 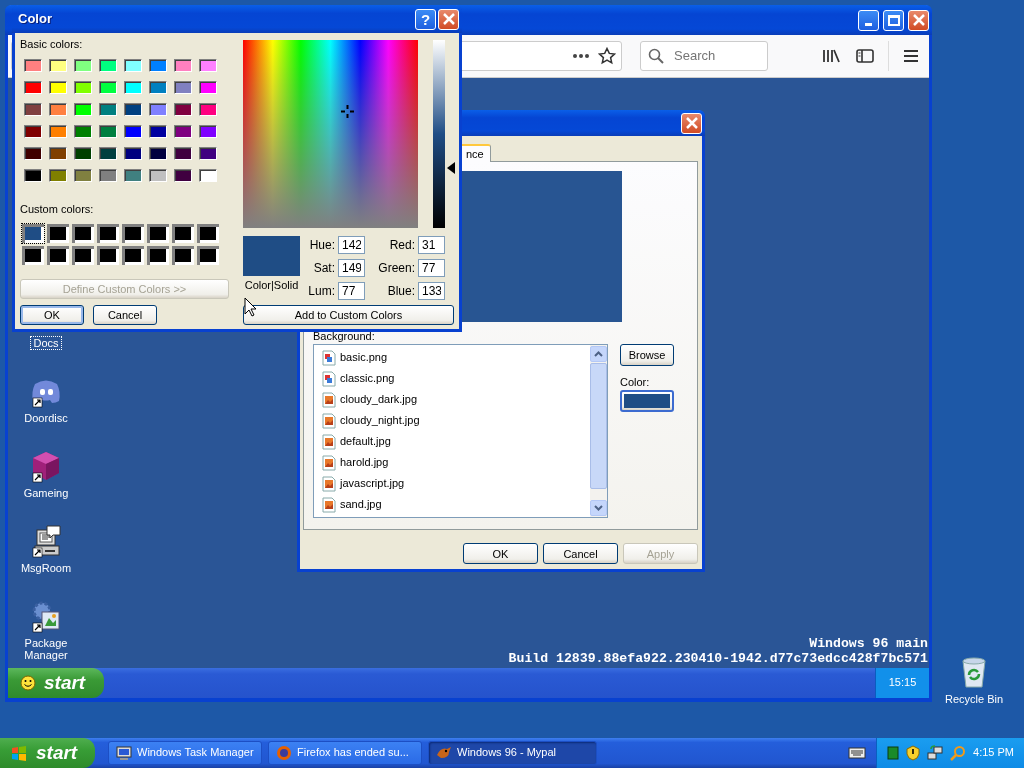 What do you see at coordinates (452, 420) in the screenshot?
I see `list-item: cloudy_night.jpg` at bounding box center [452, 420].